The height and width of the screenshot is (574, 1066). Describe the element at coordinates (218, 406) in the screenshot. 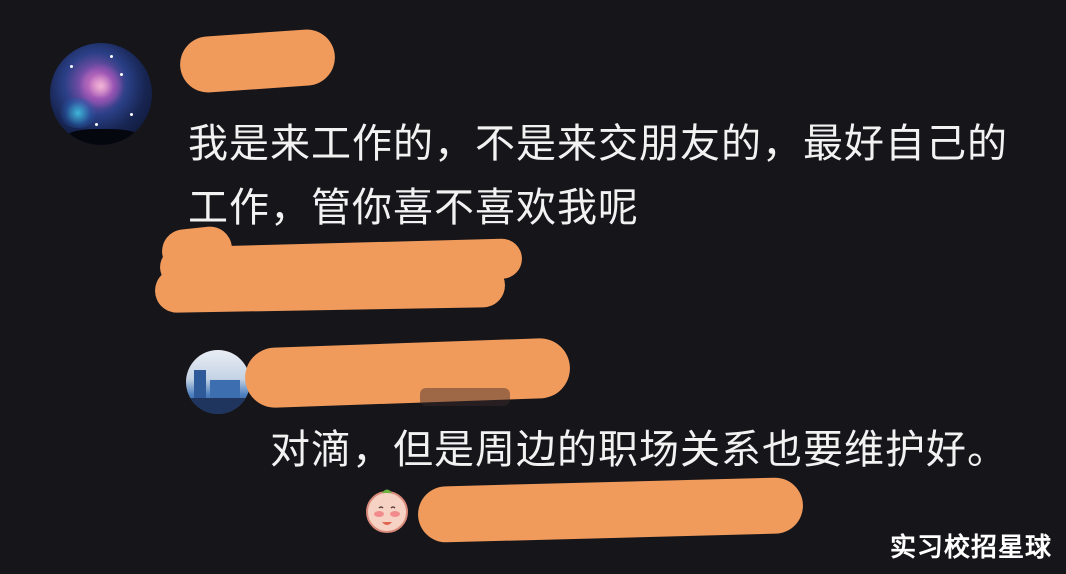

I see `avatar-ground` at that location.